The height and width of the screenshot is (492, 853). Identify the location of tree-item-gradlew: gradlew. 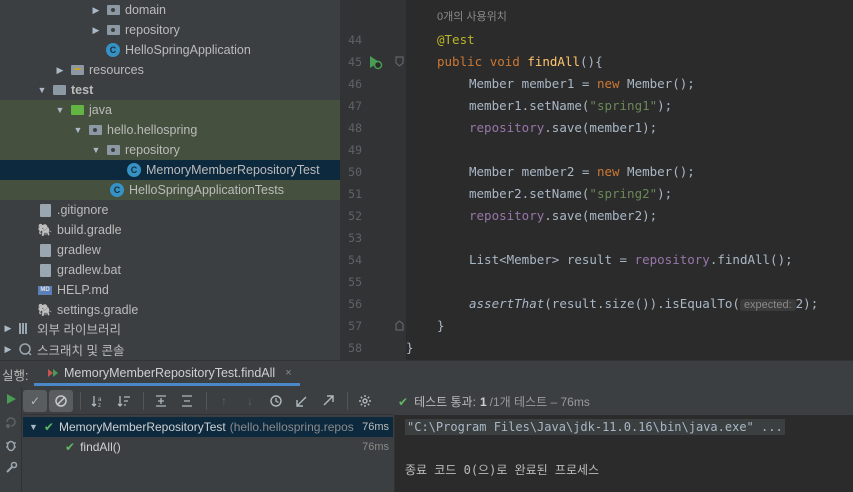
(170, 250).